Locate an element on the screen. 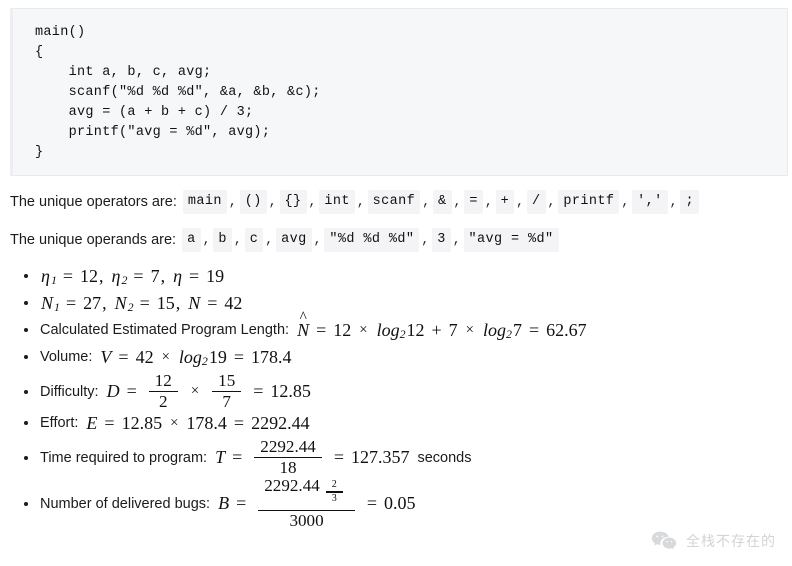 This screenshot has height=566, width=792. operand-chip-avg: avg is located at coordinates (294, 240).